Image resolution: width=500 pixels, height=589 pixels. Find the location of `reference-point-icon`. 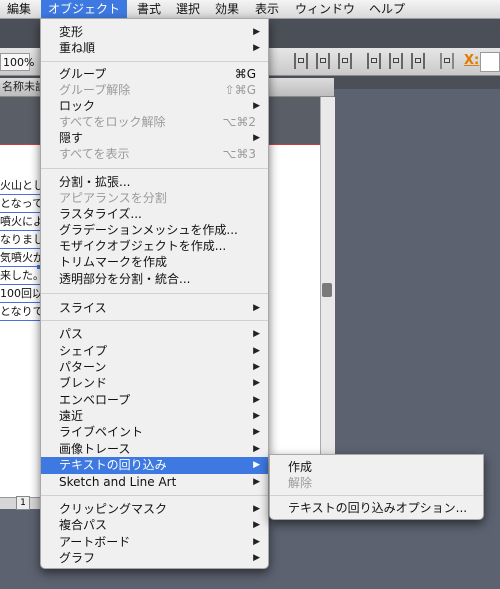

reference-point-icon is located at coordinates (447, 61).